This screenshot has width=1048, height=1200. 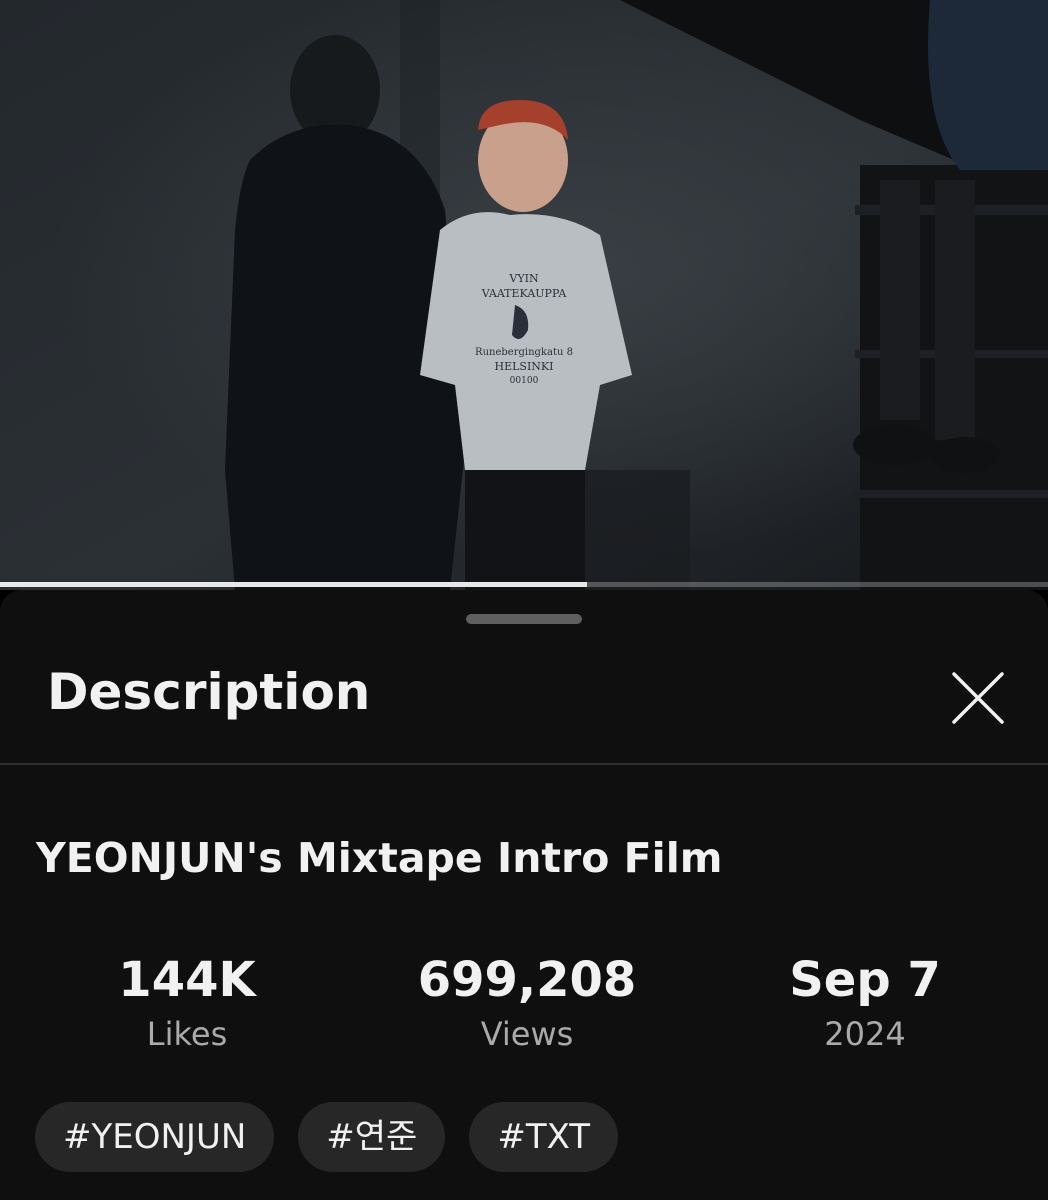 I want to click on svg-text: 00100, so click(x=524, y=381).